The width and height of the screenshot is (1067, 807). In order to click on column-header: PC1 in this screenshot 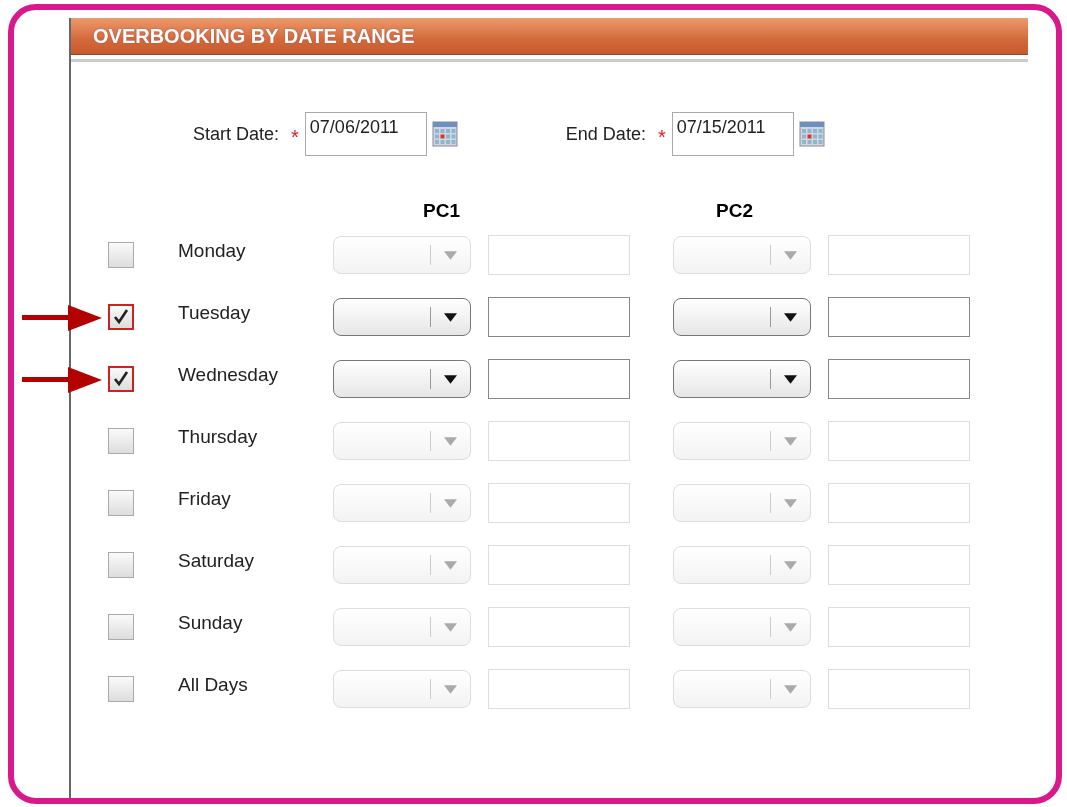, I will do `click(441, 210)`.